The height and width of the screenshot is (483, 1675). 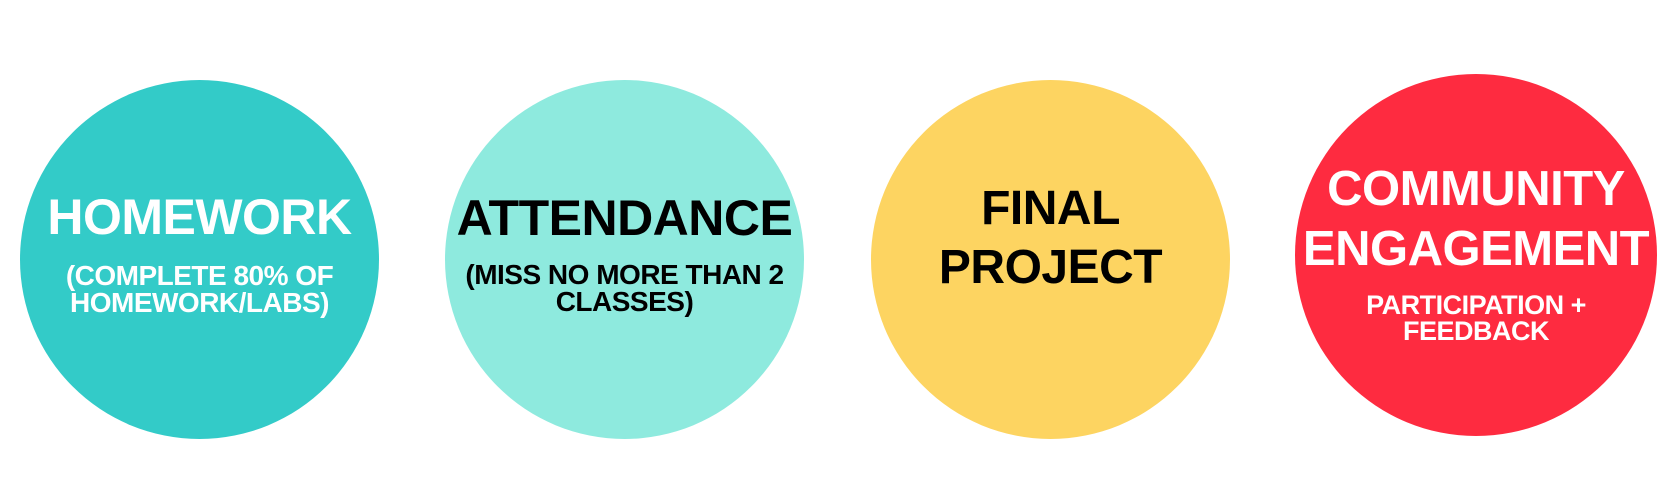 I want to click on community-engagement-subtitle-line1: PARTICIPATION +, so click(x=1476, y=305).